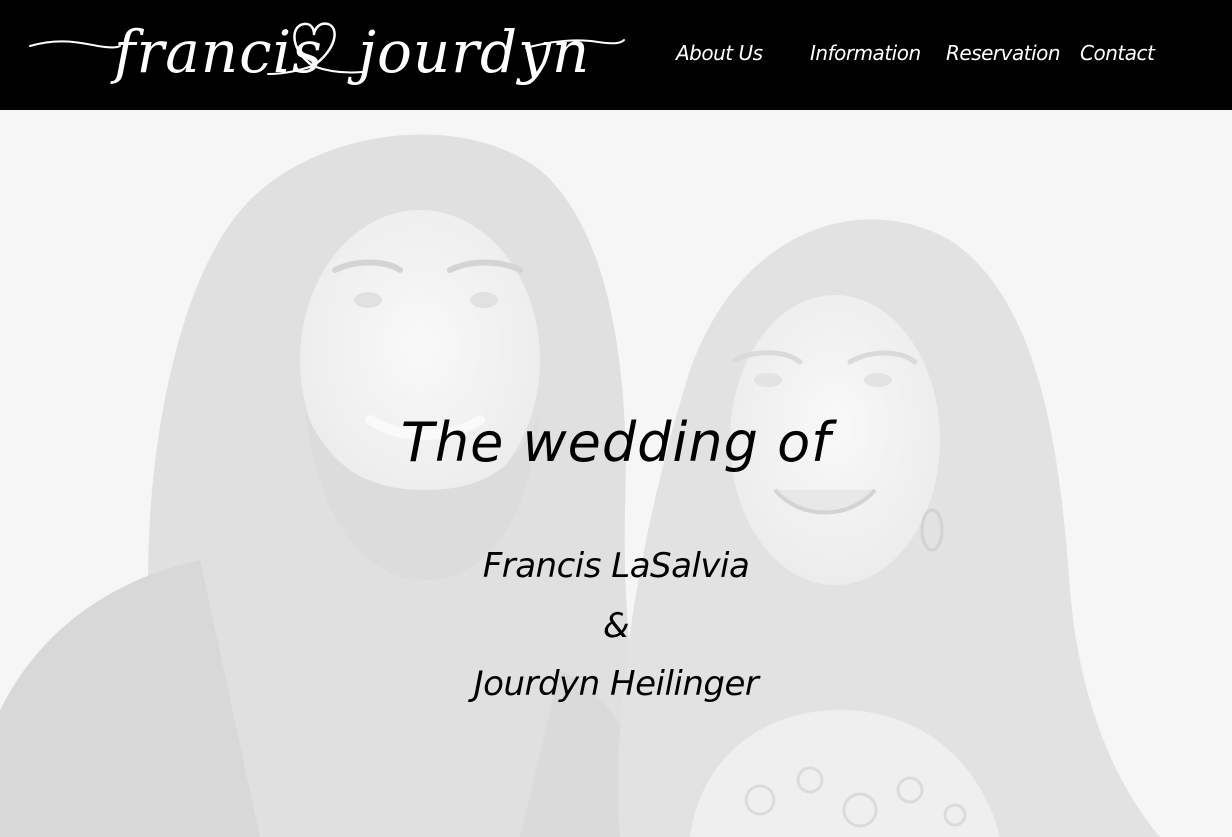 This screenshot has width=1232, height=837. What do you see at coordinates (616, 442) in the screenshot?
I see `hero-heading: The wedding of` at bounding box center [616, 442].